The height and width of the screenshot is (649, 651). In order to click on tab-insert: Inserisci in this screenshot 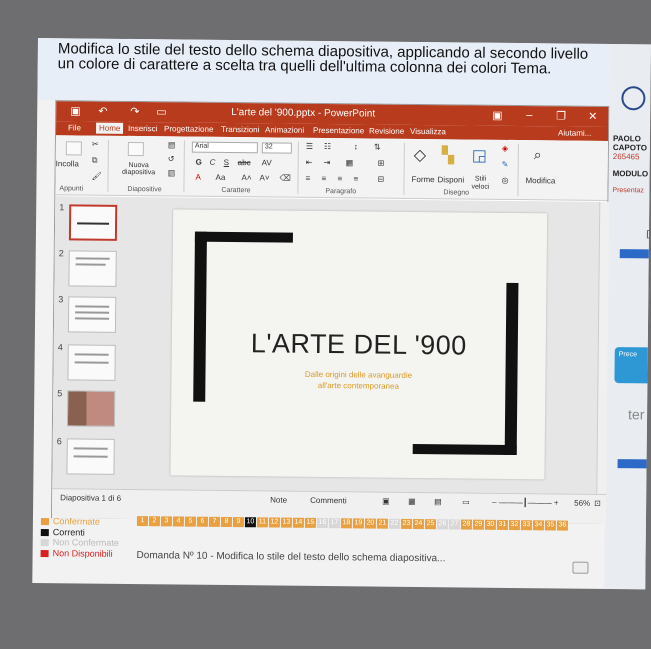, I will do `click(142, 128)`.